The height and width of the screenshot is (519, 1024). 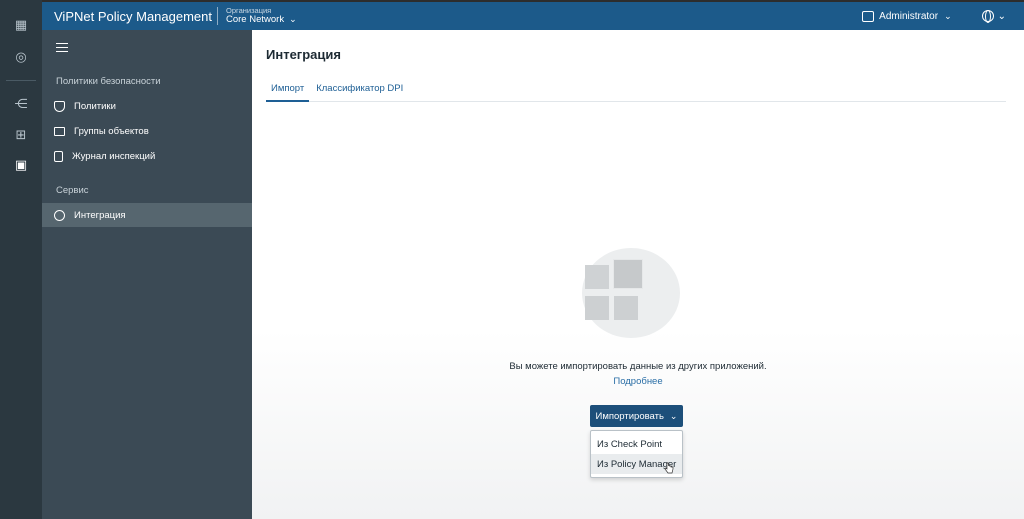 What do you see at coordinates (636, 90) in the screenshot?
I see `tabs-bar: Импорт Классификатор DPI` at bounding box center [636, 90].